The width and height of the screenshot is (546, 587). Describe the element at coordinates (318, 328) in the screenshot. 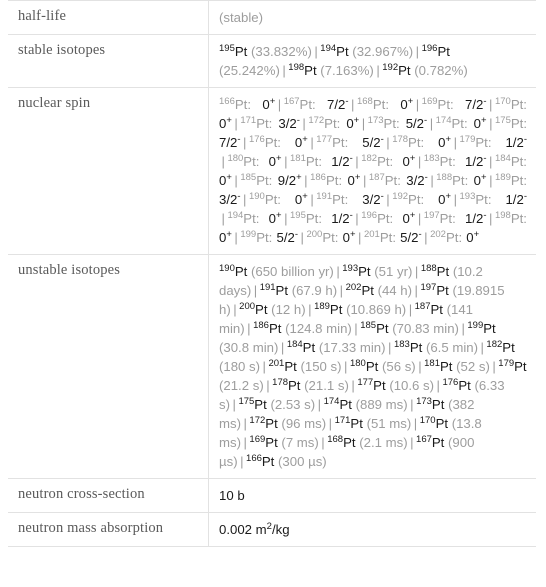

I see `isotope-detail: (124.8 min)` at that location.